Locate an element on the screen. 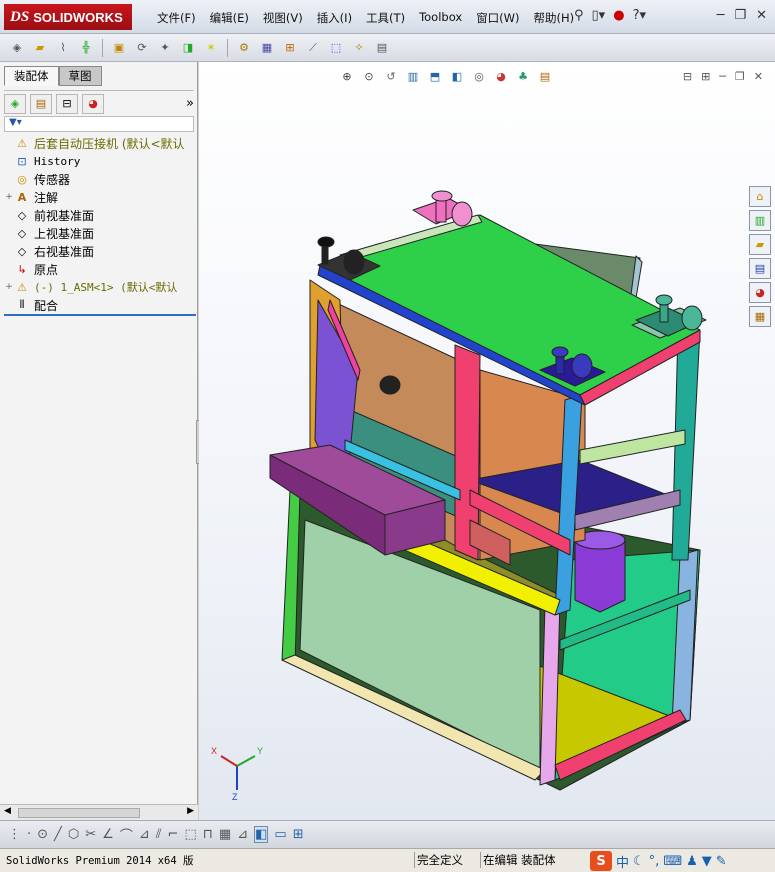 This screenshot has height=872, width=775. component-icon: ▣ is located at coordinates (119, 48).